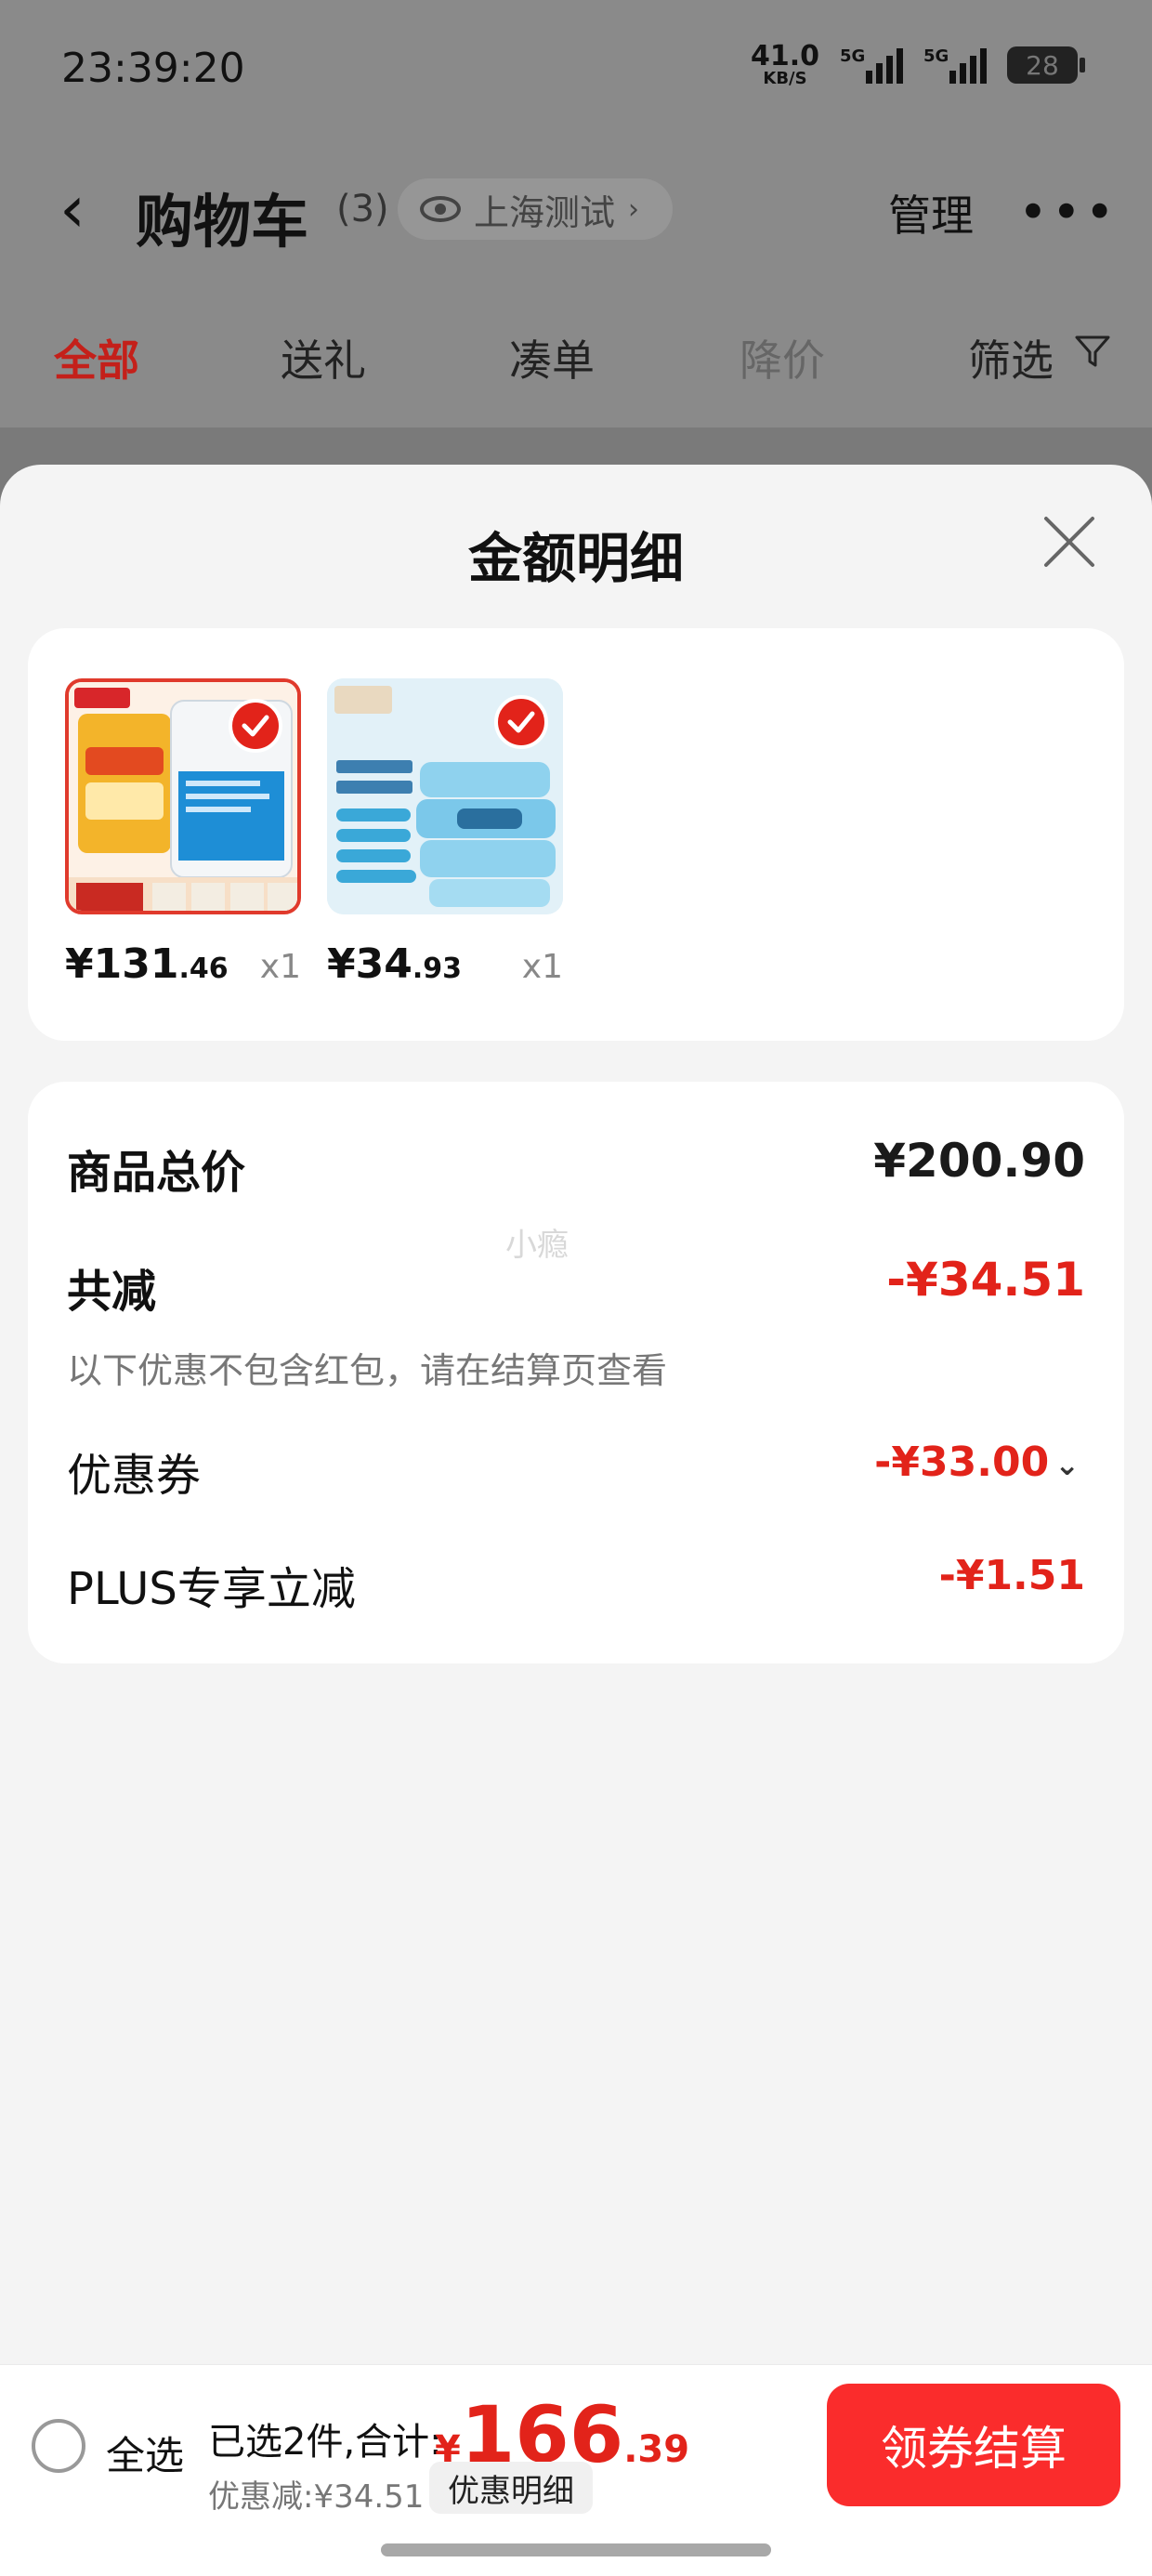 This screenshot has width=1152, height=2576. What do you see at coordinates (1069, 541) in the screenshot?
I see `close-icon` at bounding box center [1069, 541].